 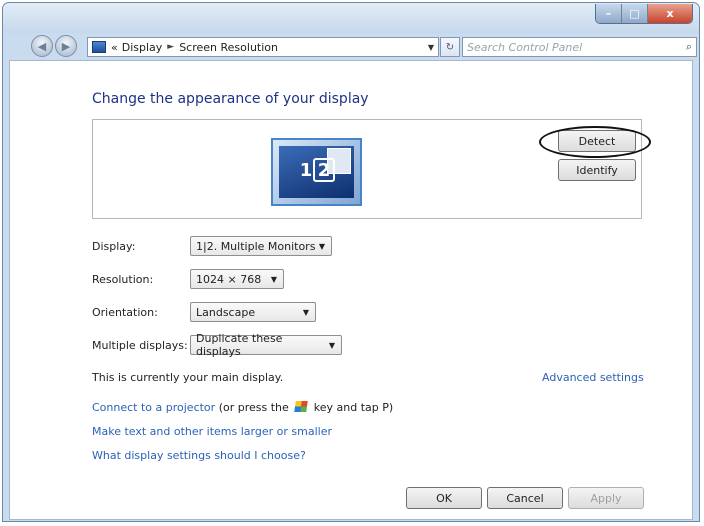 What do you see at coordinates (142, 47) in the screenshot?
I see `breadcrumb-display: Display` at bounding box center [142, 47].